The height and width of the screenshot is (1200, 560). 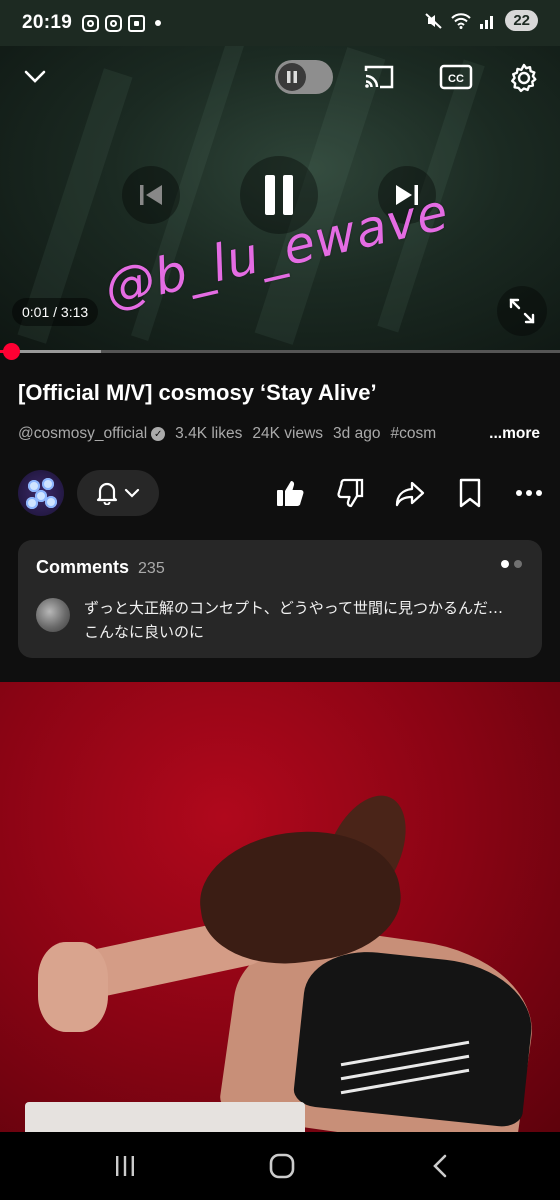 I want to click on pause-icon, so click(x=279, y=195).